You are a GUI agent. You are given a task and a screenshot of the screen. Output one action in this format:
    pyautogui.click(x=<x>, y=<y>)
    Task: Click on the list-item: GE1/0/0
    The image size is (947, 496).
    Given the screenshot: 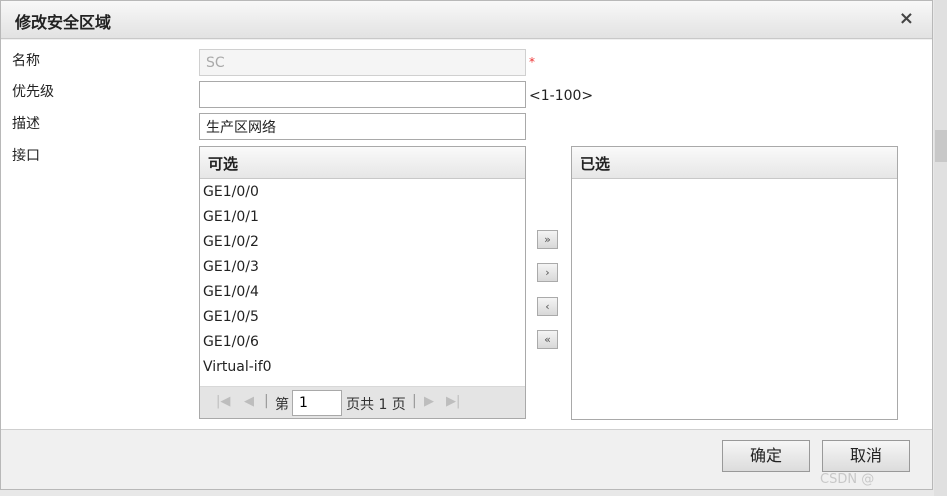 What is the action you would take?
    pyautogui.click(x=362, y=192)
    